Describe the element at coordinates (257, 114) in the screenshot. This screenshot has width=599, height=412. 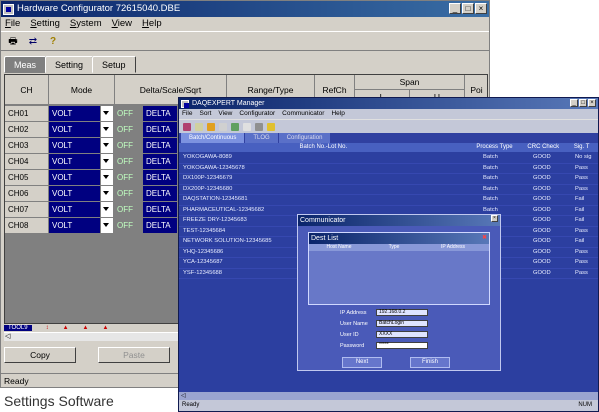
I see `menu-configurator: Configurator` at that location.